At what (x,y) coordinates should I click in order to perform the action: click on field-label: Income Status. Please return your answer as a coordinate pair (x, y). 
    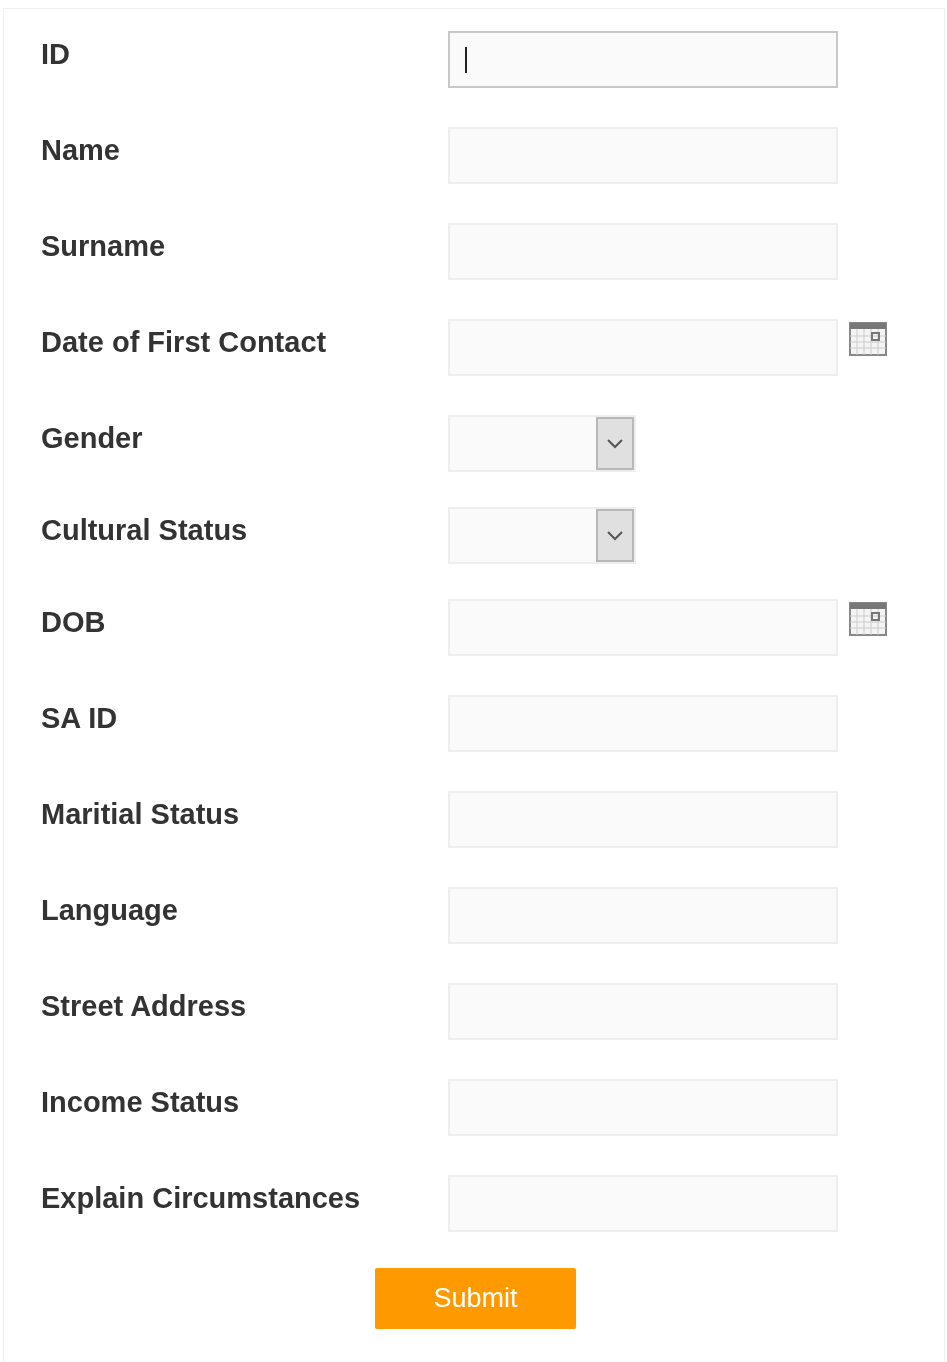
    Looking at the image, I should click on (141, 1102).